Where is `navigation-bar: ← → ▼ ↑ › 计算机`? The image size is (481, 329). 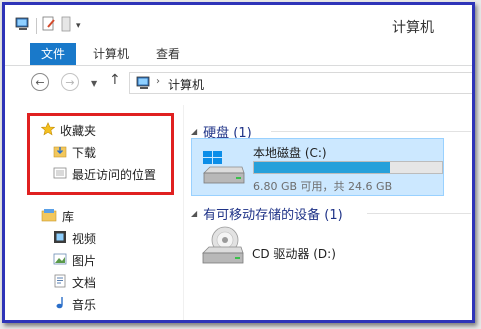
navigation-bar: ← → ▼ ↑ › 计算机 is located at coordinates (238, 84).